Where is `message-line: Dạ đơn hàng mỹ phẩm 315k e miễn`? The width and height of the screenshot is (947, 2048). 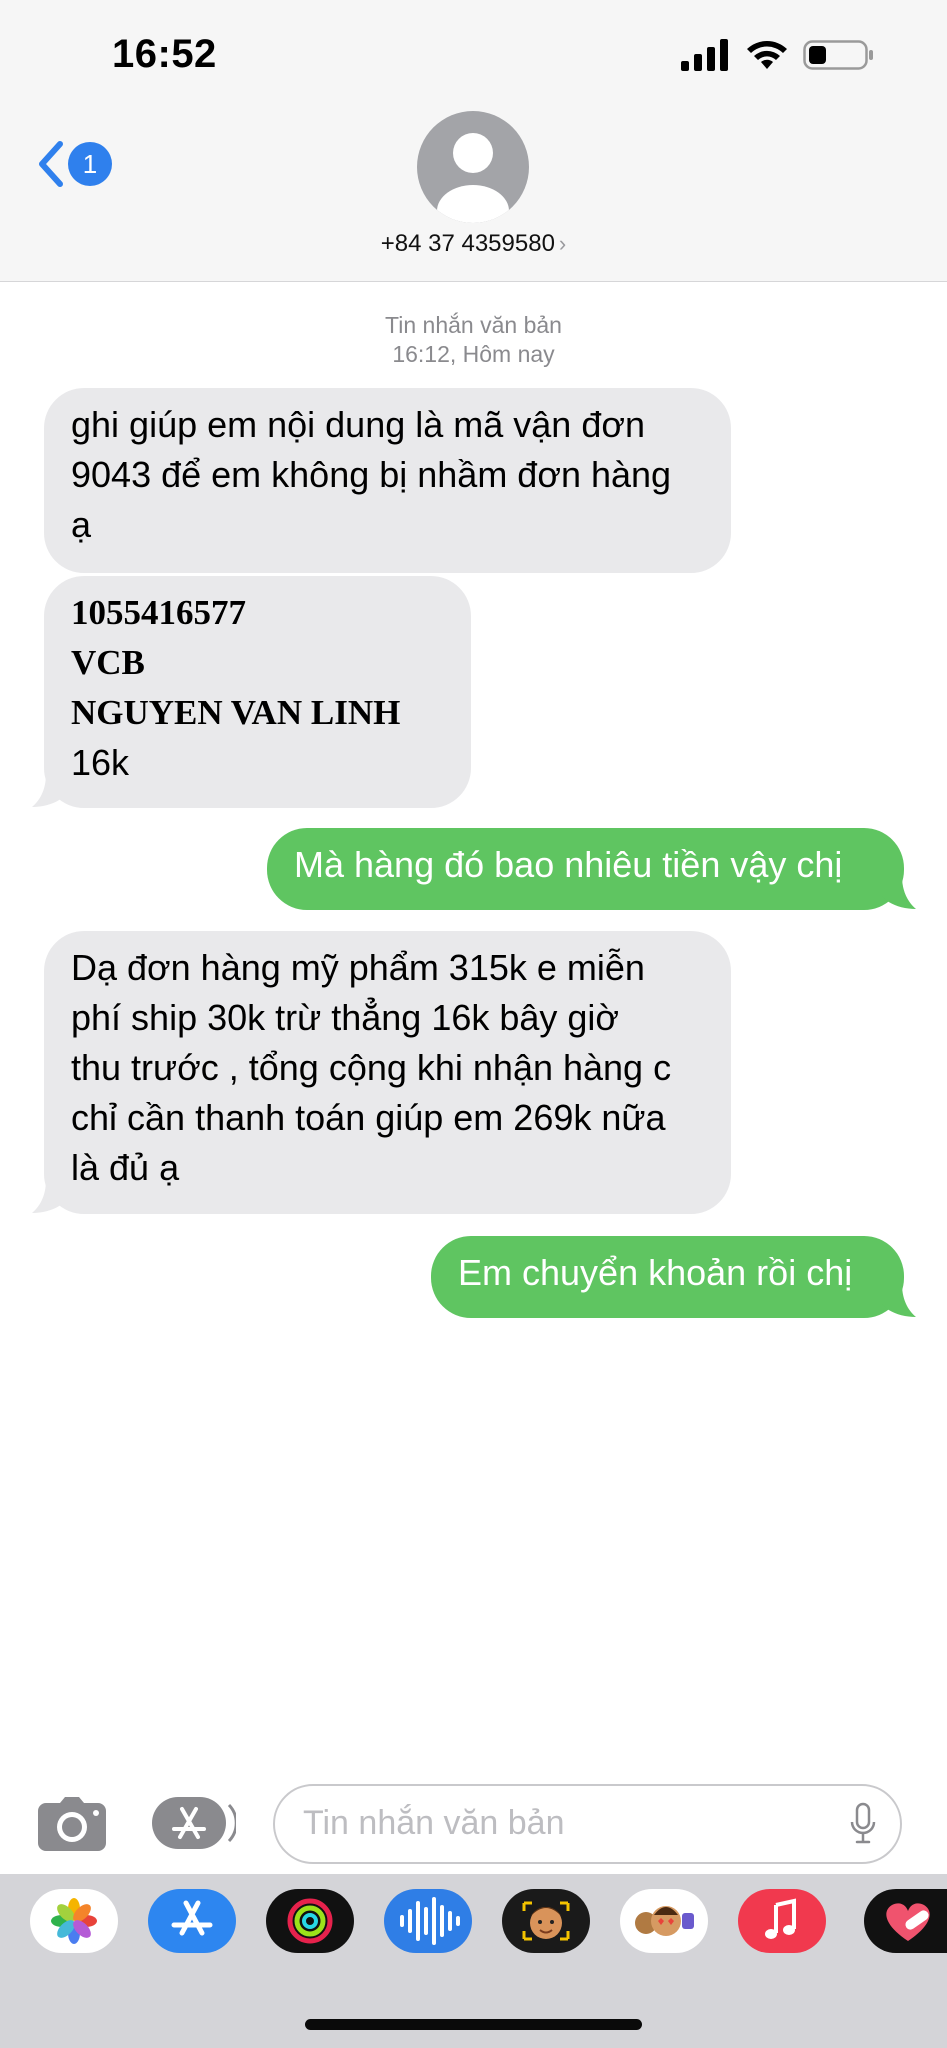 message-line: Dạ đơn hàng mỹ phẩm 315k e miễn is located at coordinates (358, 967).